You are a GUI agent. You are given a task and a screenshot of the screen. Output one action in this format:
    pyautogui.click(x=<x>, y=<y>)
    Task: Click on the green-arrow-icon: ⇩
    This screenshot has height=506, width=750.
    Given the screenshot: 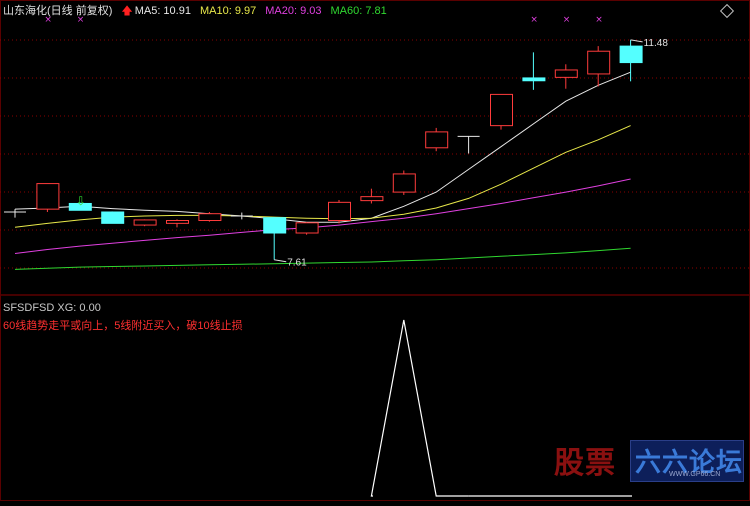 What is the action you would take?
    pyautogui.click(x=81, y=201)
    